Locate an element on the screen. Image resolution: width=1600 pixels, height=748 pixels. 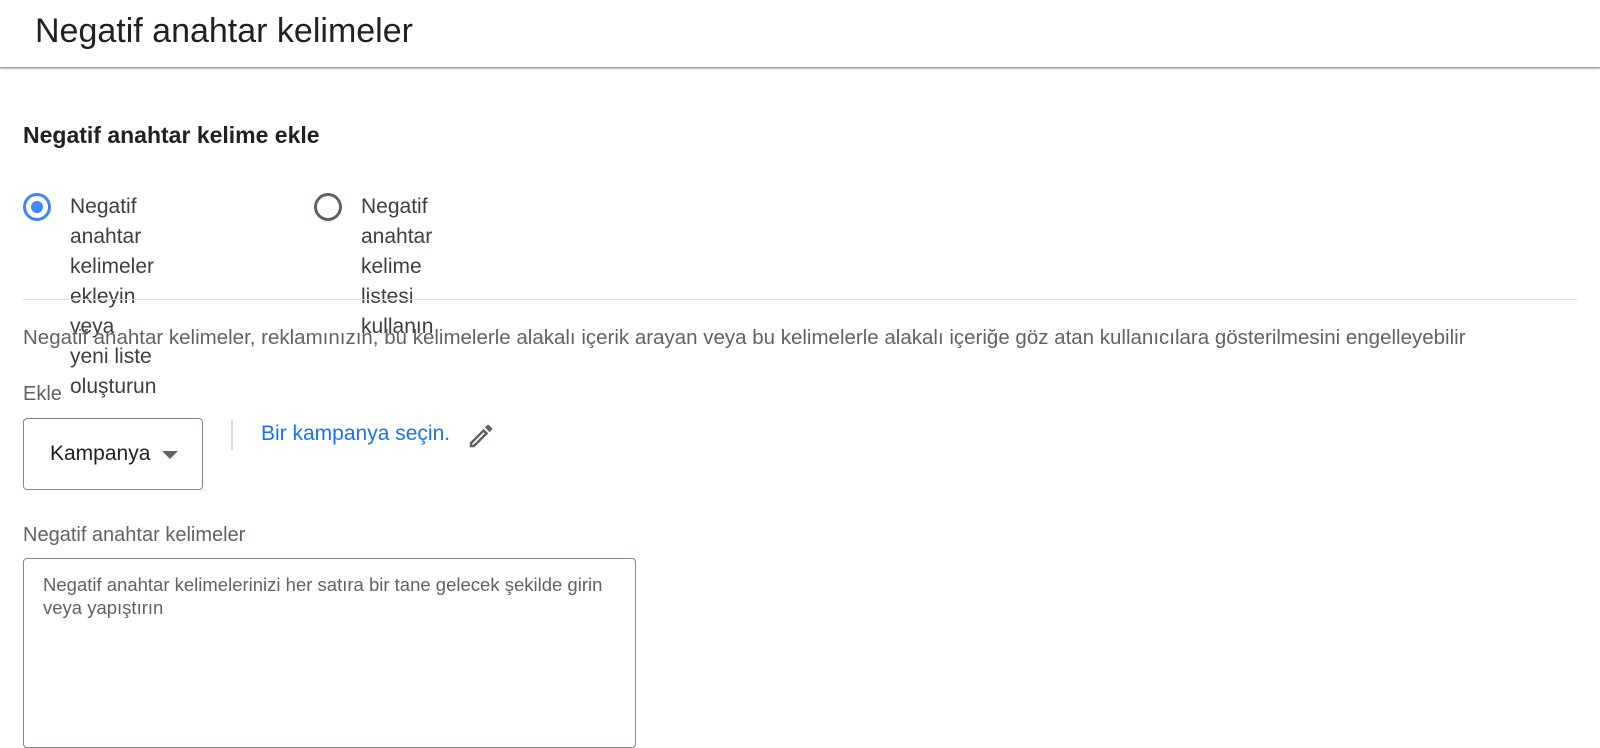
vertical-separator is located at coordinates (232, 435).